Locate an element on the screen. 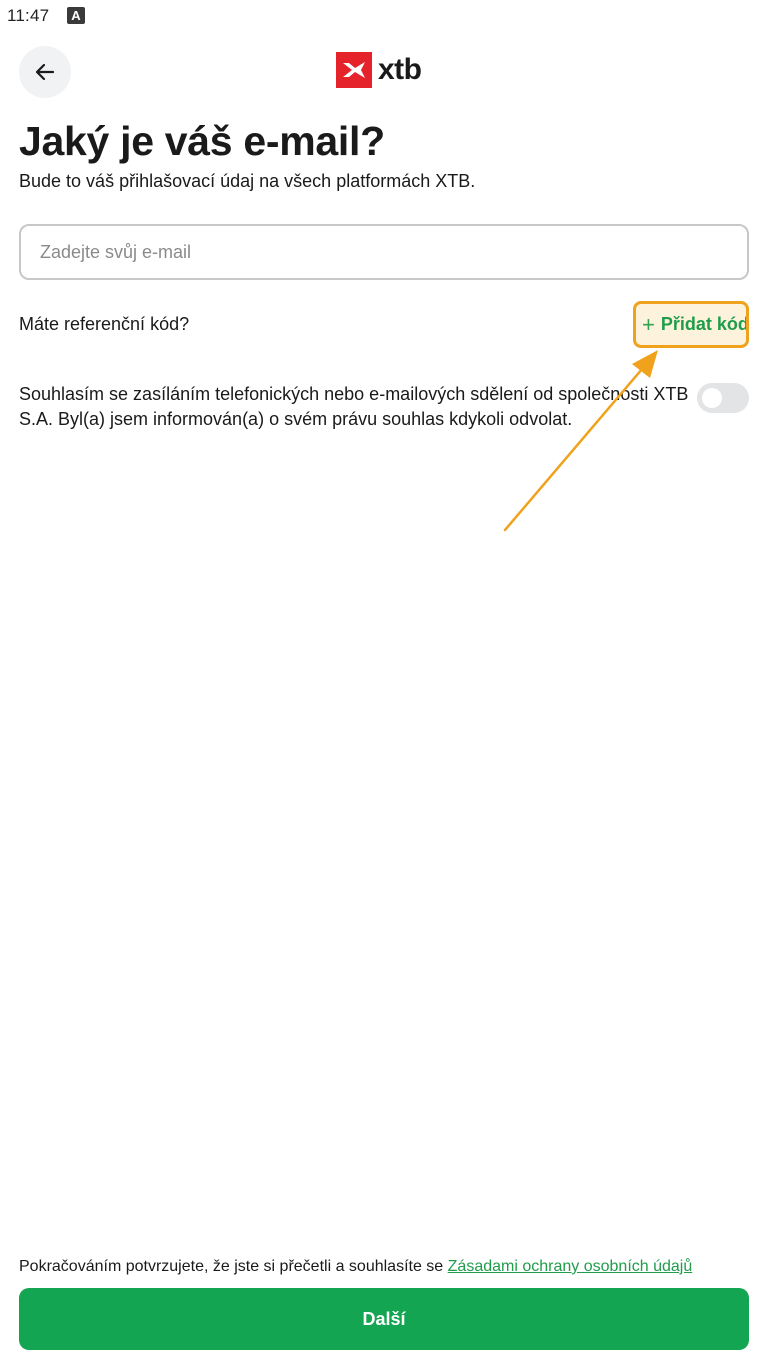 Image resolution: width=768 pixels, height=1370 pixels. add-referral-code-button: + Přidat kód is located at coordinates (691, 324).